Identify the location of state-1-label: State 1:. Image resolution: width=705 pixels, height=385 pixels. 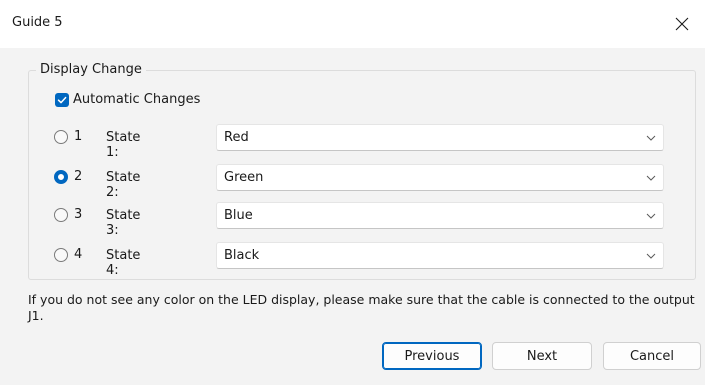
(123, 145).